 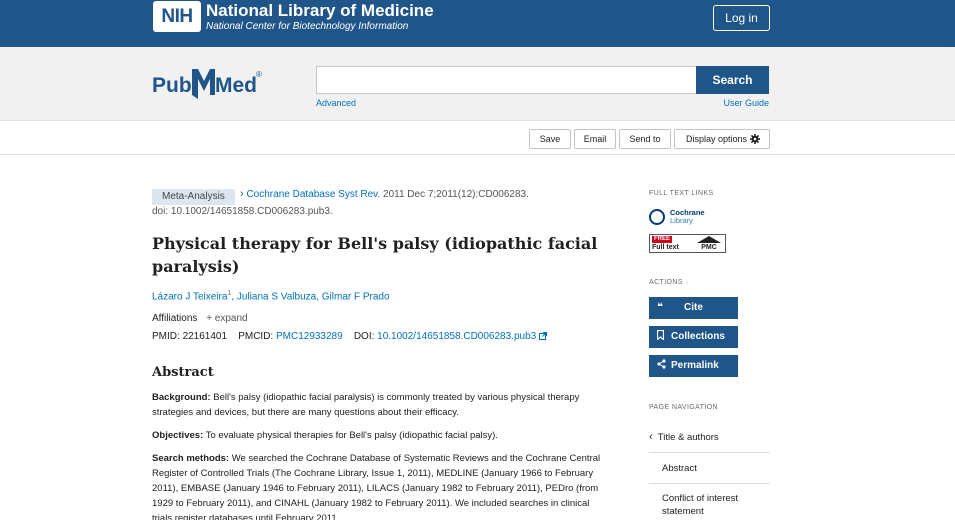 What do you see at coordinates (732, 80) in the screenshot?
I see `search-button: Search` at bounding box center [732, 80].